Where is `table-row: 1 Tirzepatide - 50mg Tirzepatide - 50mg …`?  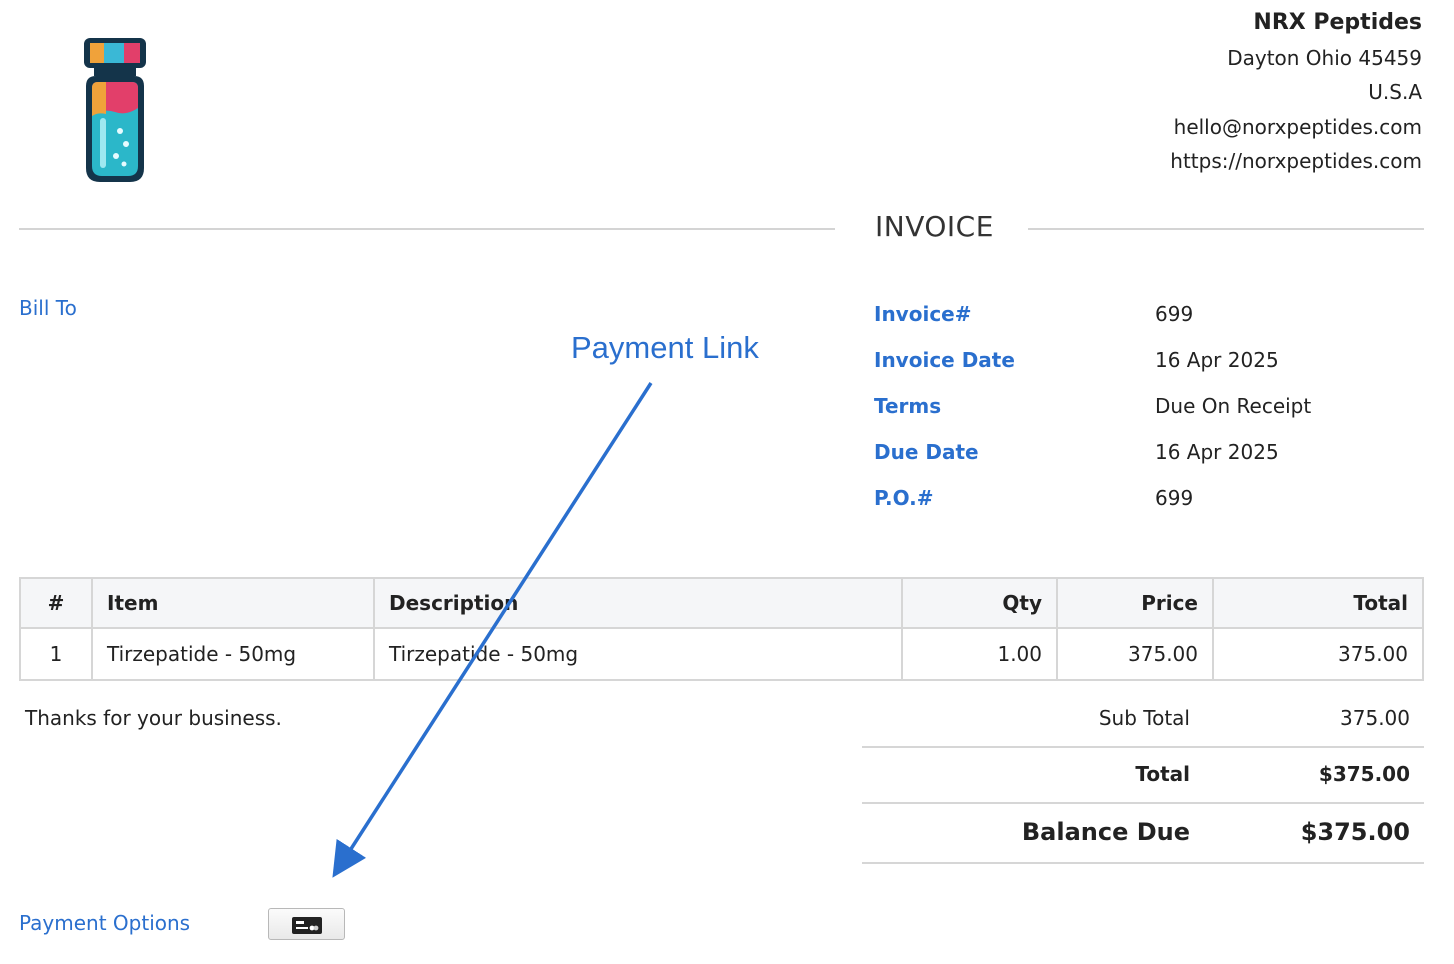 table-row: 1 Tirzepatide - 50mg Tirzepatide - 50mg … is located at coordinates (721, 654).